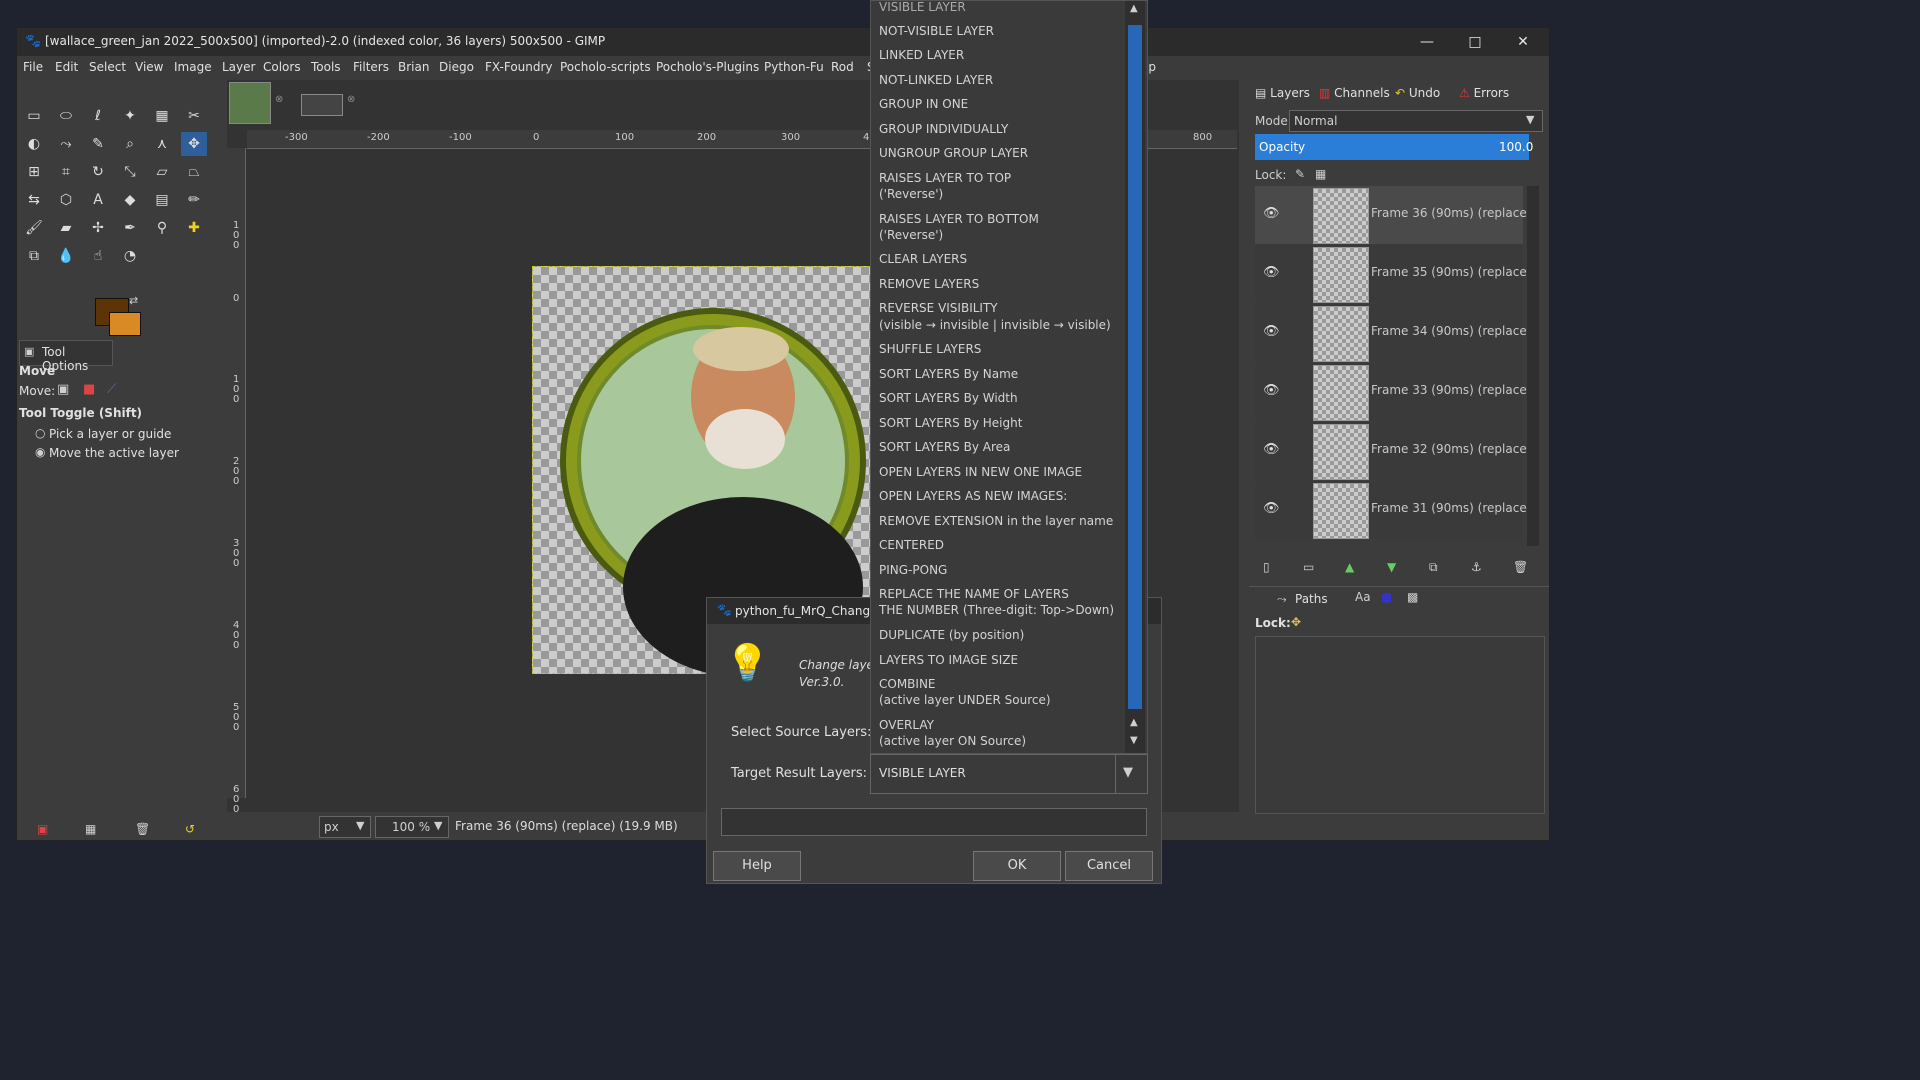  Describe the element at coordinates (923, 104) in the screenshot. I see `dropdown-item: GROUP IN ONE` at that location.